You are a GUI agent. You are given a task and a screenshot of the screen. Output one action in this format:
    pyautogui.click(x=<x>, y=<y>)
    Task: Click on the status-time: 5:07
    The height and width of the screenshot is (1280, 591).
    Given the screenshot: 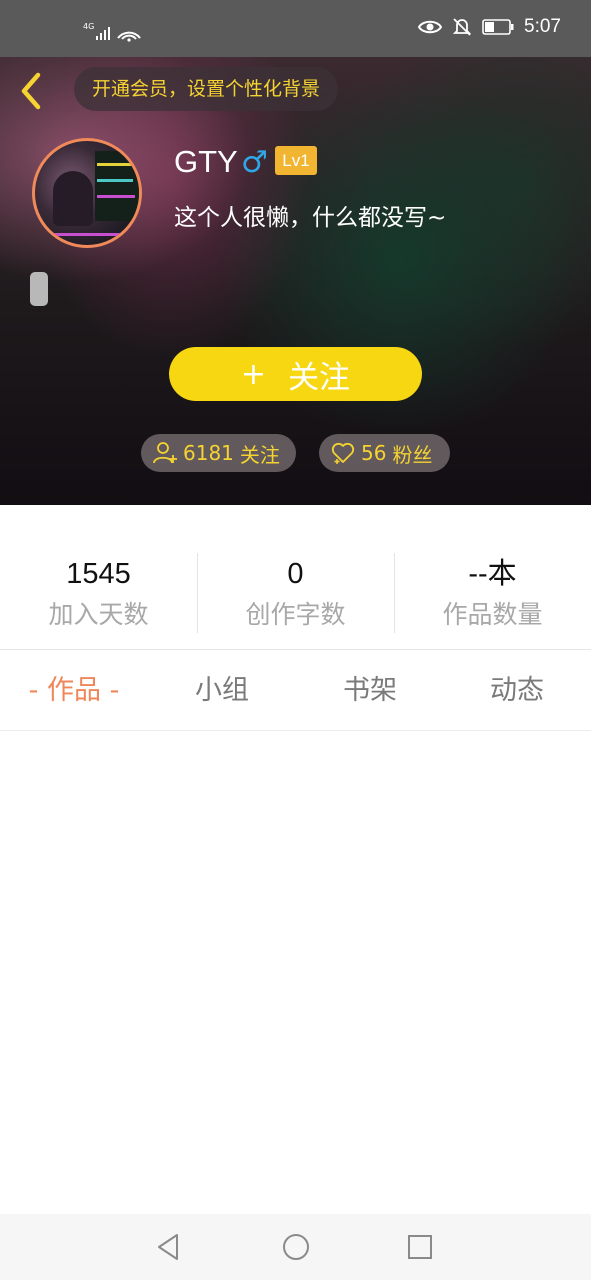 What is the action you would take?
    pyautogui.click(x=542, y=26)
    